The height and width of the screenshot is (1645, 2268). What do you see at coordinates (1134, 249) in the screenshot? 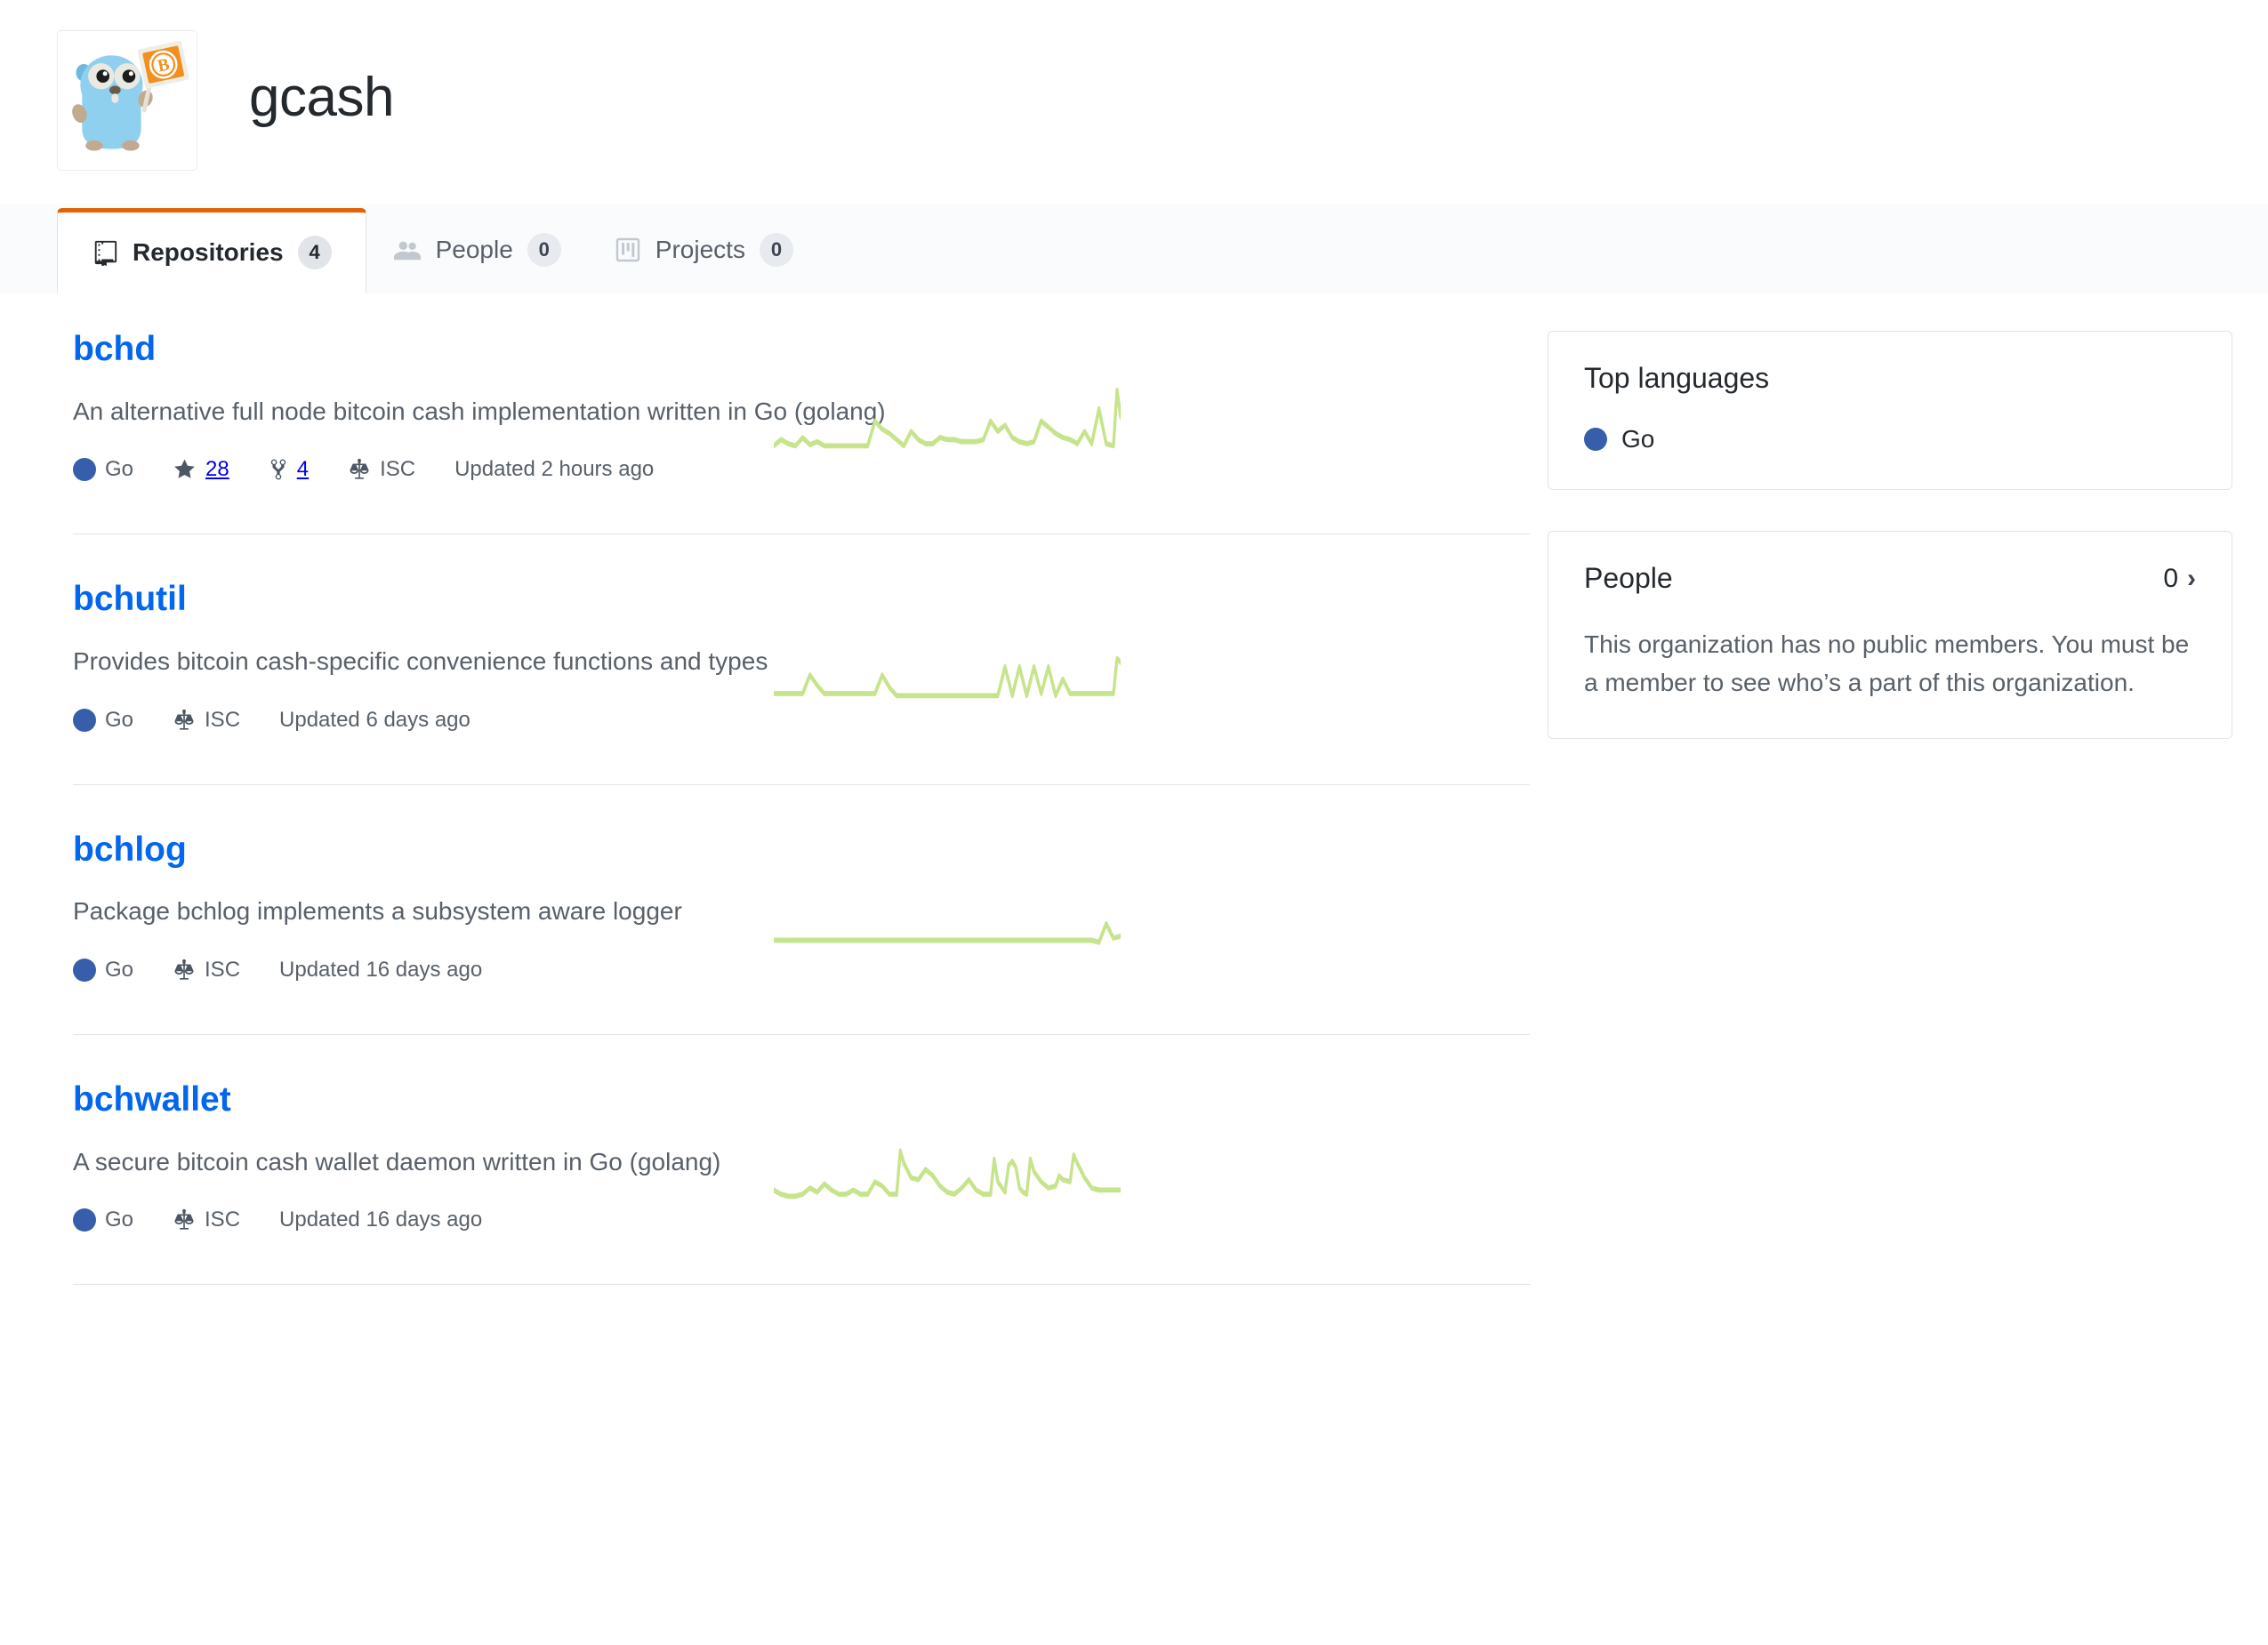
I see `org-tabnav: Repositories 4 People 0 Projects 0` at bounding box center [1134, 249].